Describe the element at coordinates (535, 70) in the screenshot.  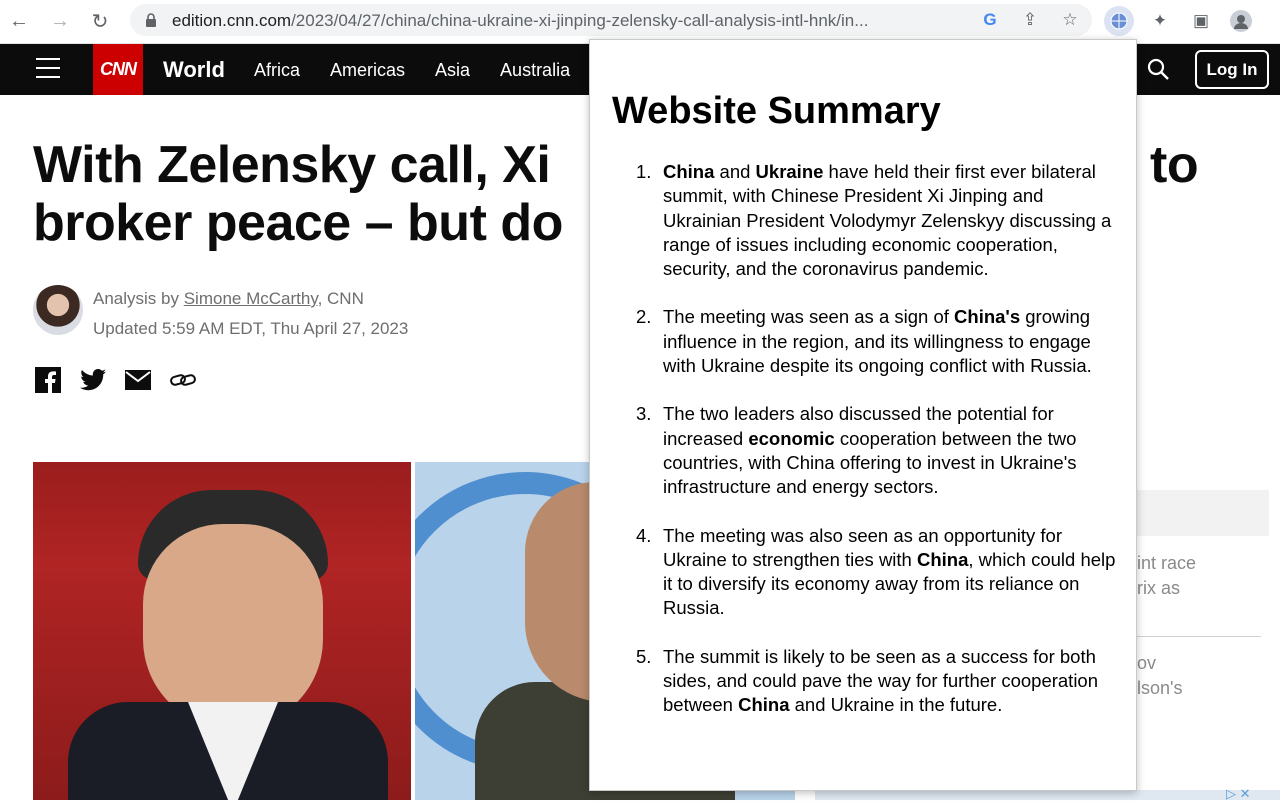
I see `nav-item-australia: Australia` at that location.